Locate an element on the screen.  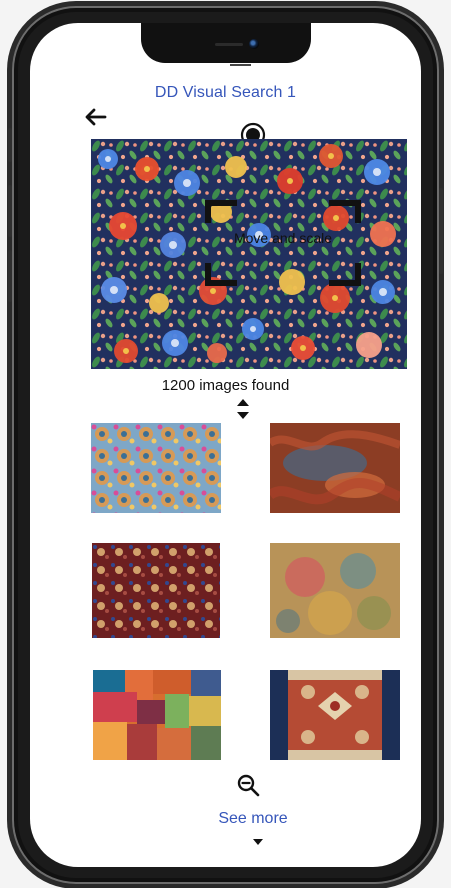
back-button is located at coordinates (96, 117).